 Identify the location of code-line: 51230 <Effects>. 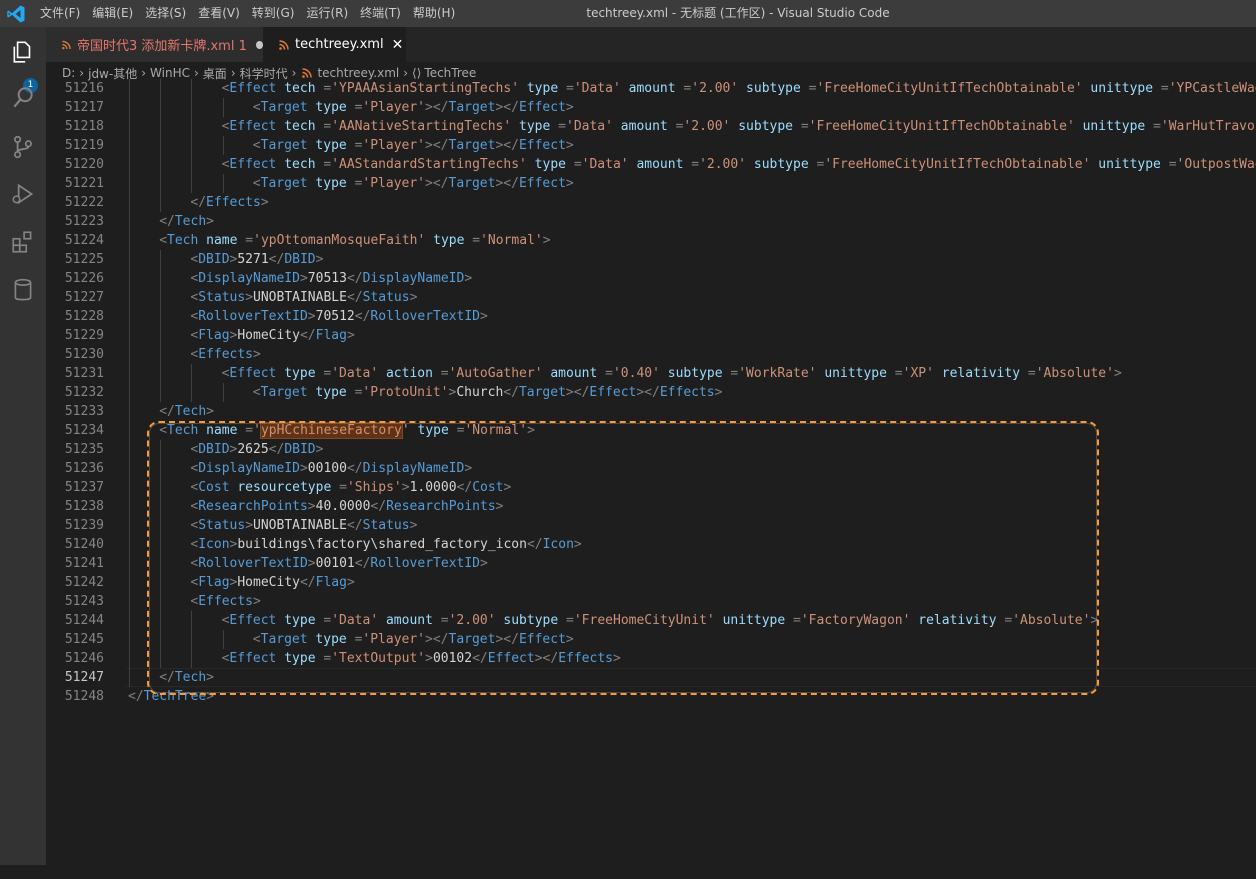
(651, 354).